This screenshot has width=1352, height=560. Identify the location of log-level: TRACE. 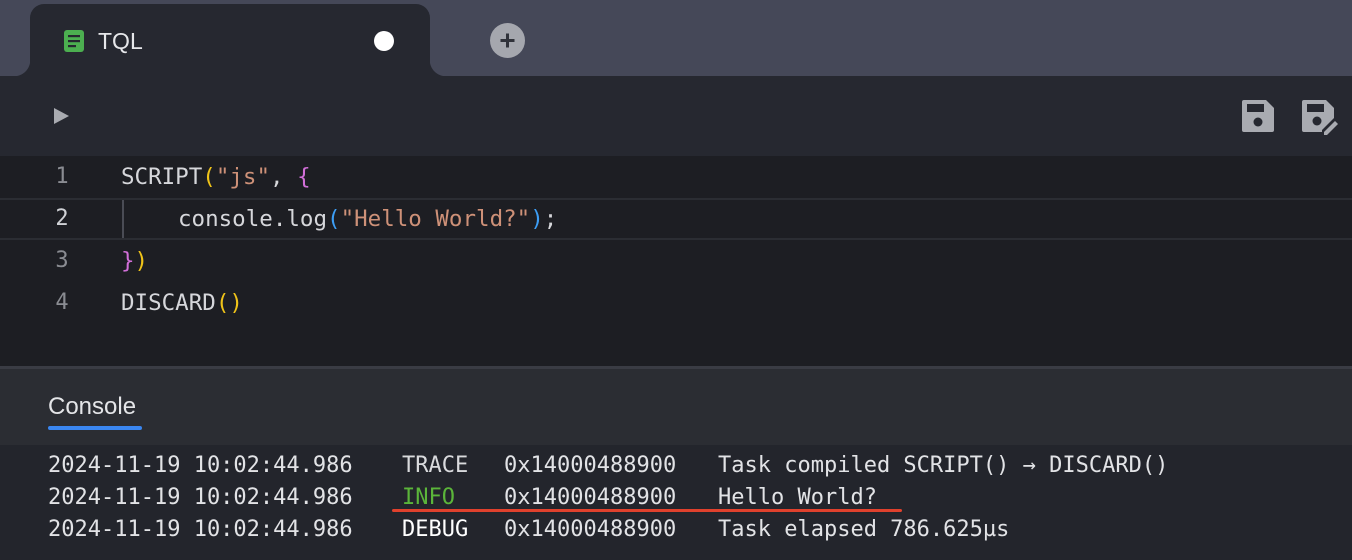
(435, 465).